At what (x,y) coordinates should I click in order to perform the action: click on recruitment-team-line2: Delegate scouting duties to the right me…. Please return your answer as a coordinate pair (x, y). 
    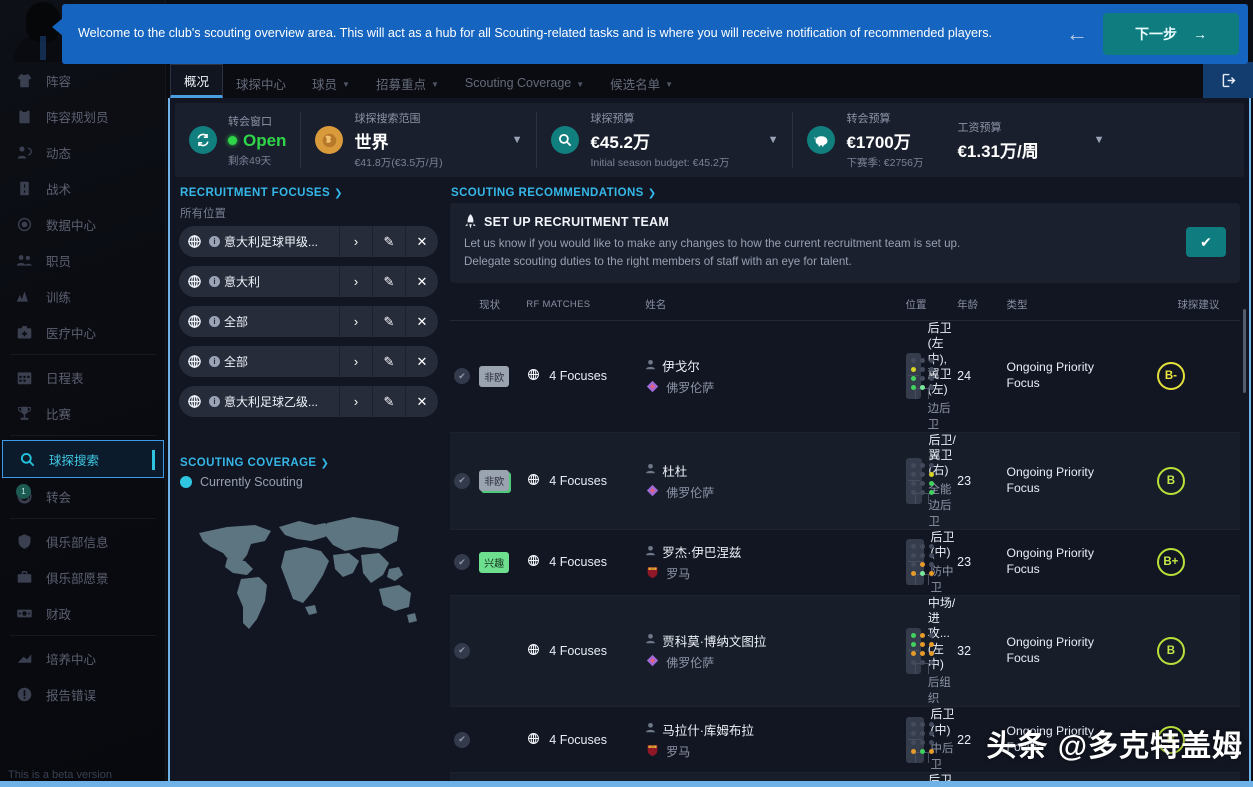
    Looking at the image, I should click on (658, 261).